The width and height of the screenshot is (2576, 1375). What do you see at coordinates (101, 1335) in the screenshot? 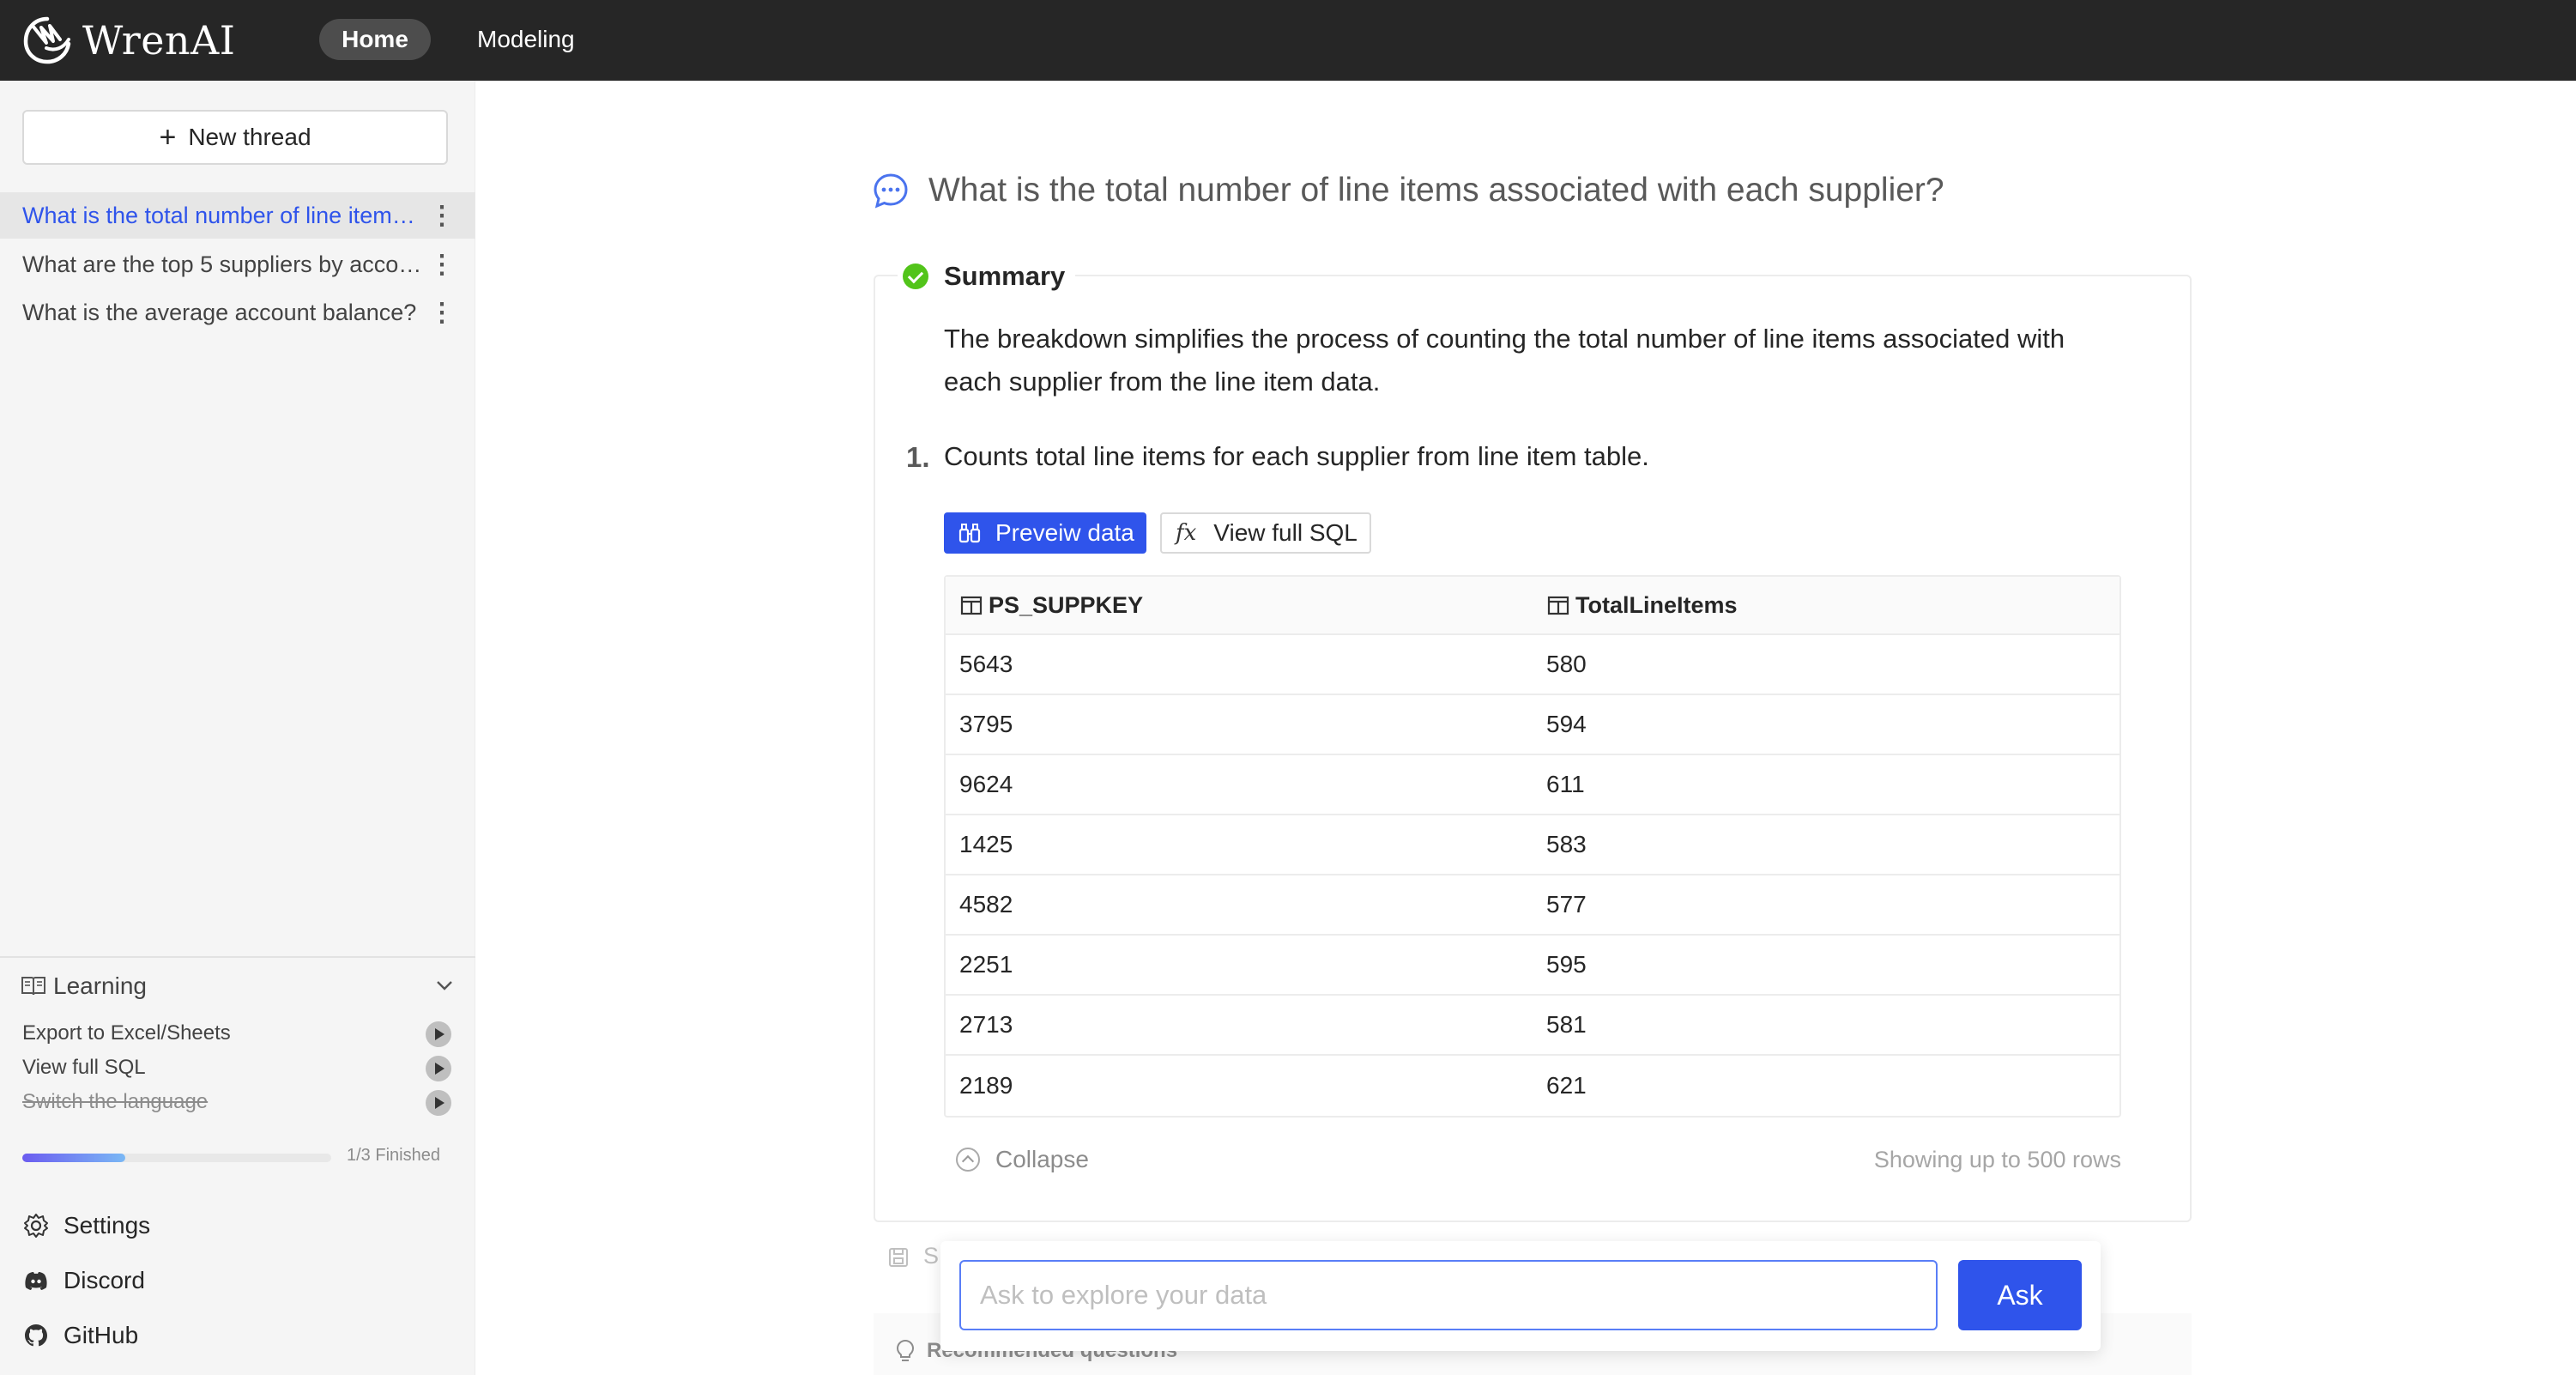
I see `github-label: GitHub` at bounding box center [101, 1335].